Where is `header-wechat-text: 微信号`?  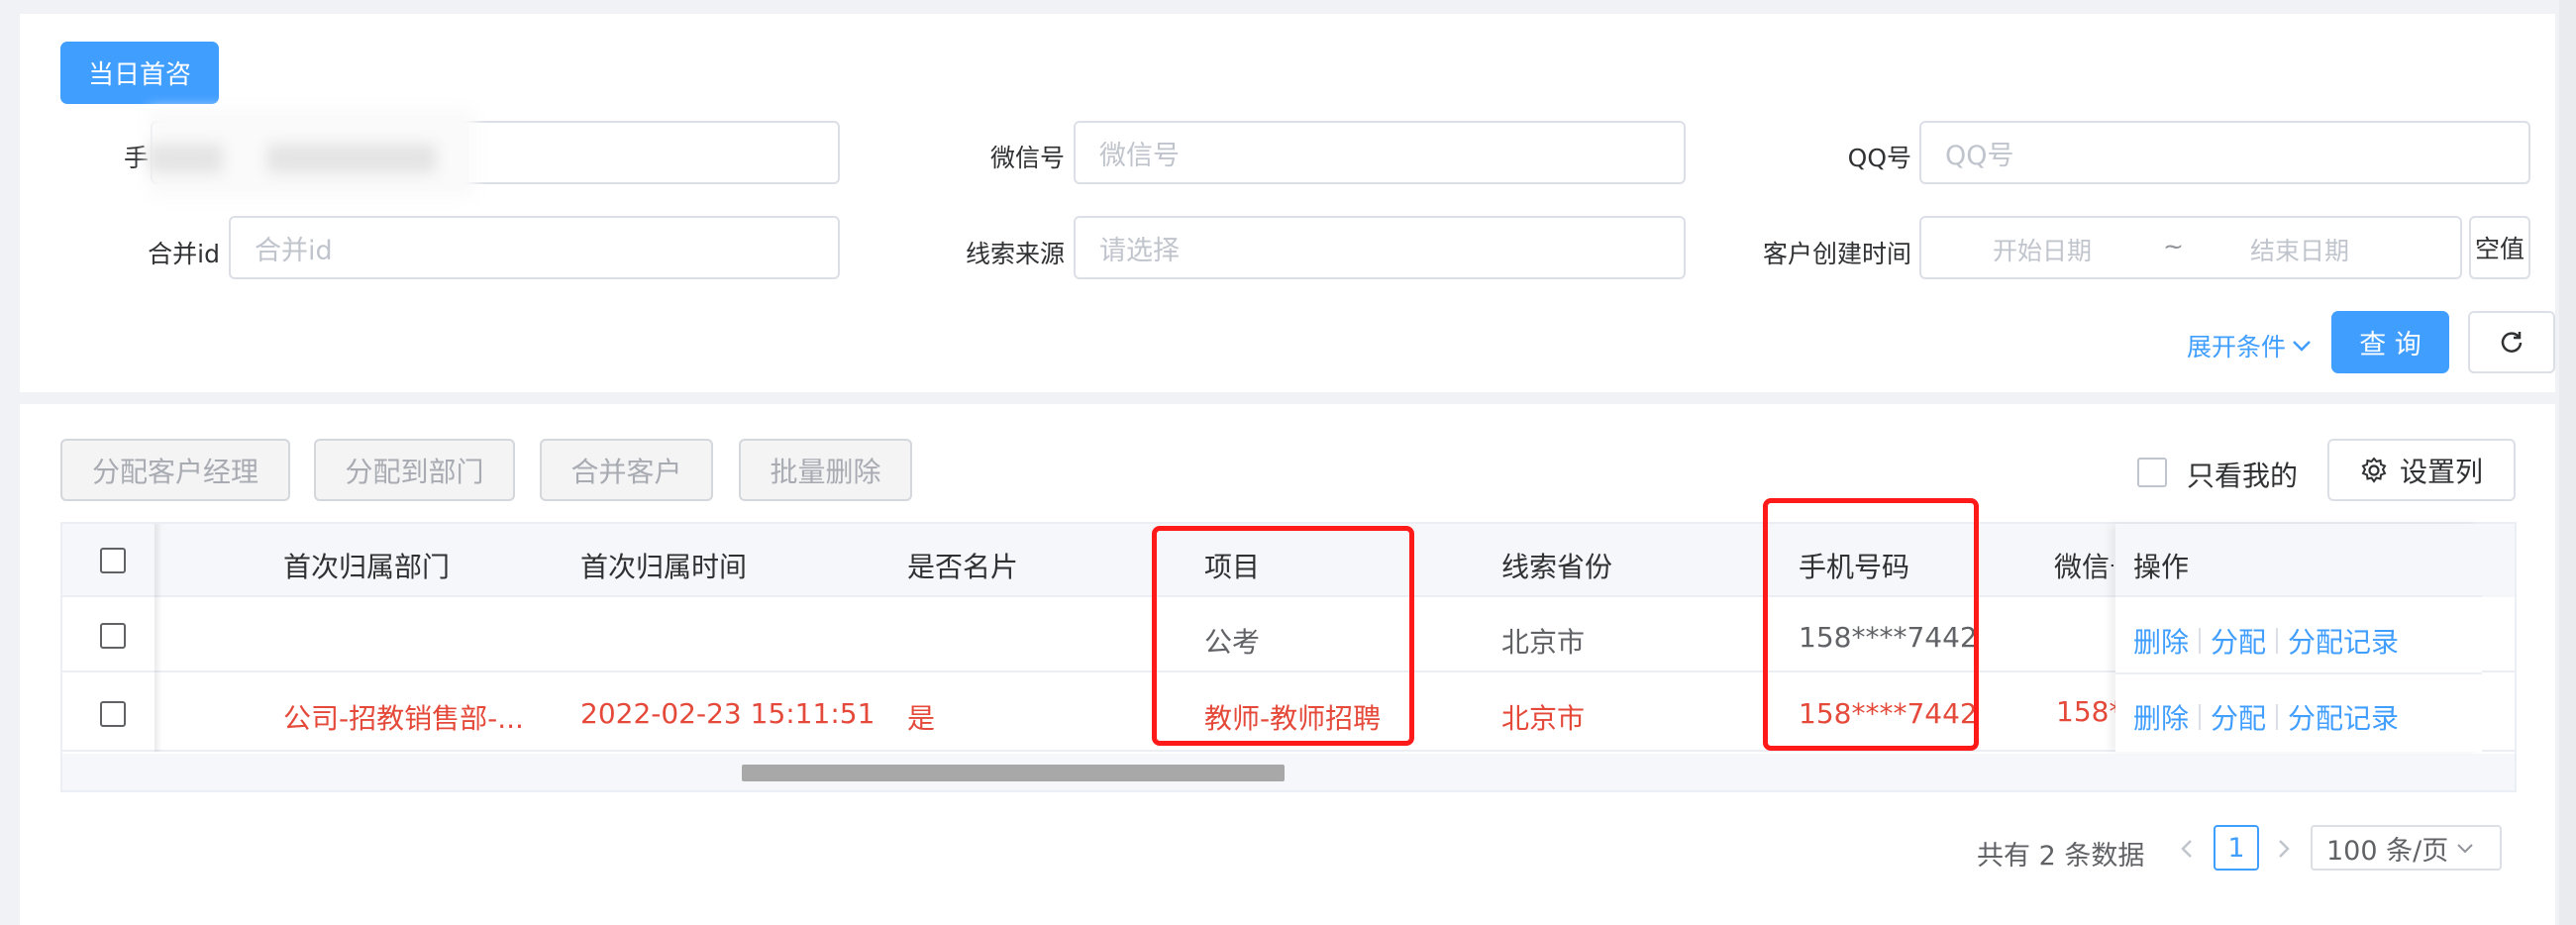
header-wechat-text: 微信号 is located at coordinates (2083, 567).